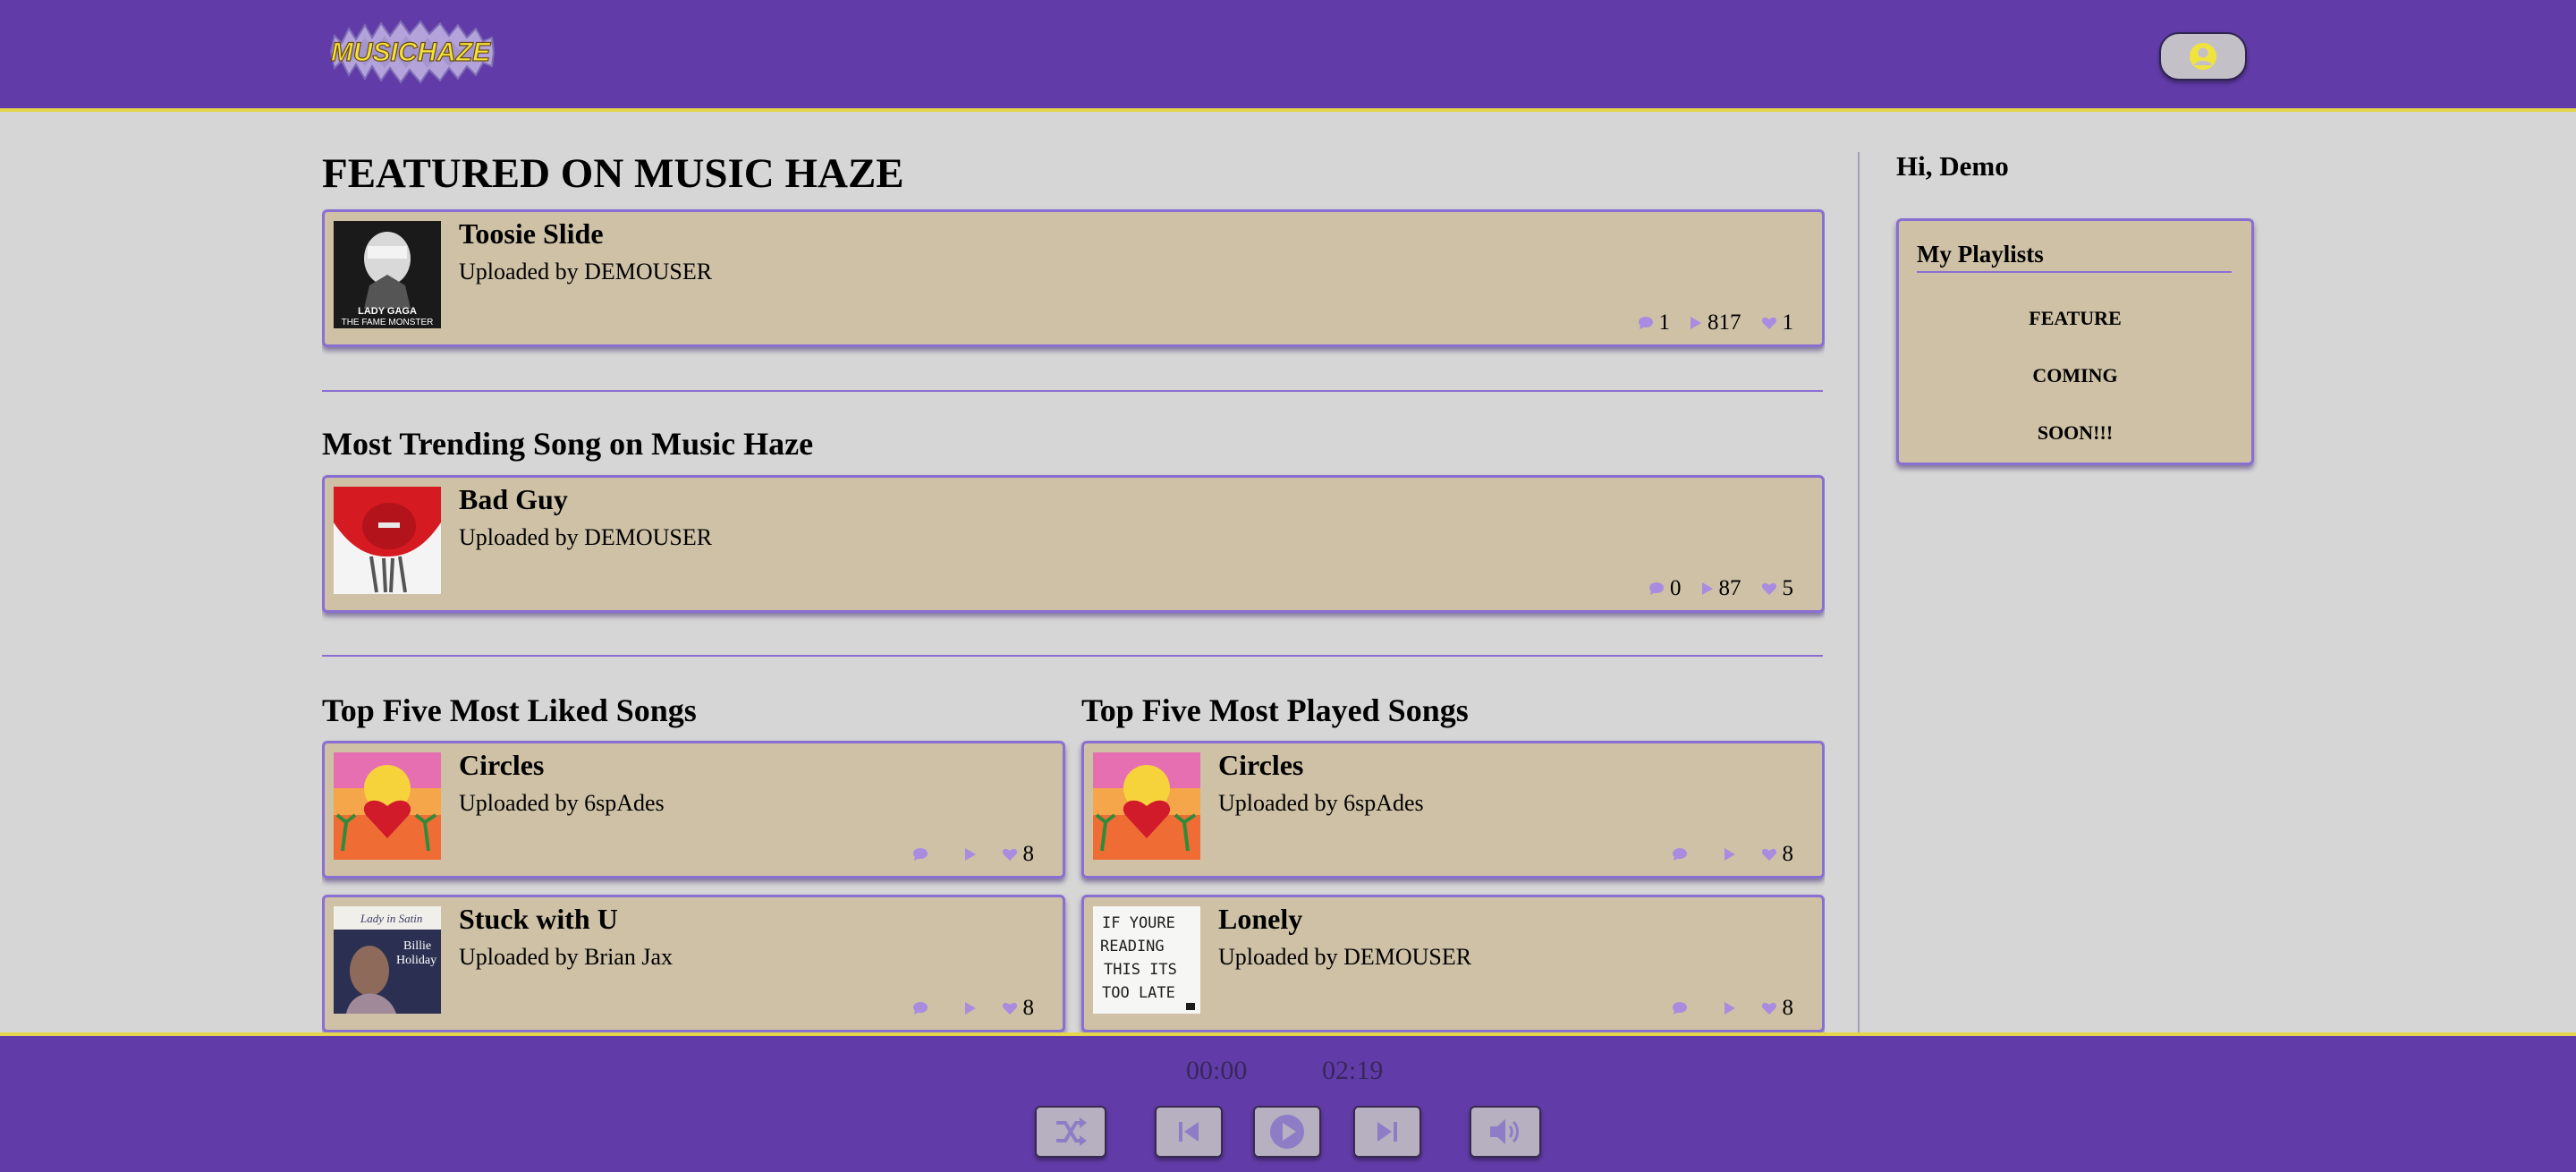 This screenshot has width=2576, height=1172. Describe the element at coordinates (693, 810) in the screenshot. I see `top-liked-song-card: Circles Uploaded by 6spAdes 8` at that location.